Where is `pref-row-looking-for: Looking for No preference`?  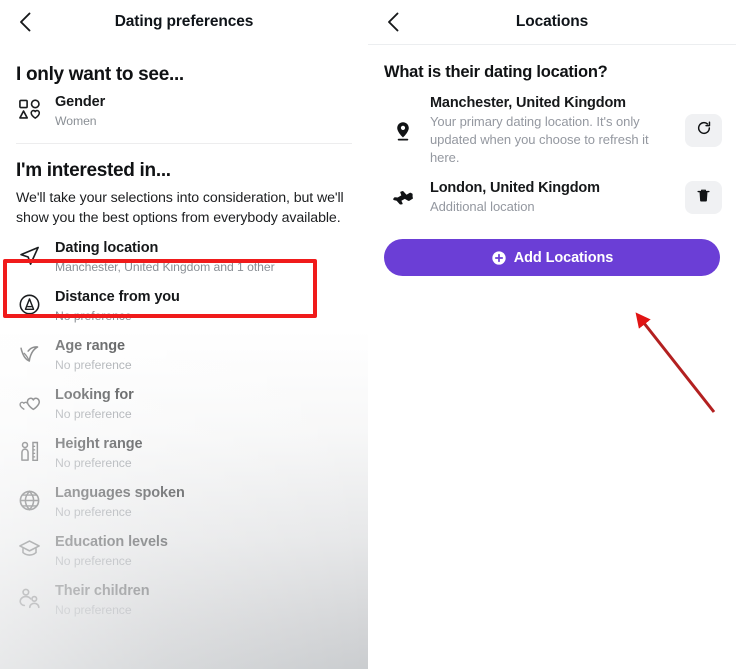 pref-row-looking-for: Looking for No preference is located at coordinates (184, 403).